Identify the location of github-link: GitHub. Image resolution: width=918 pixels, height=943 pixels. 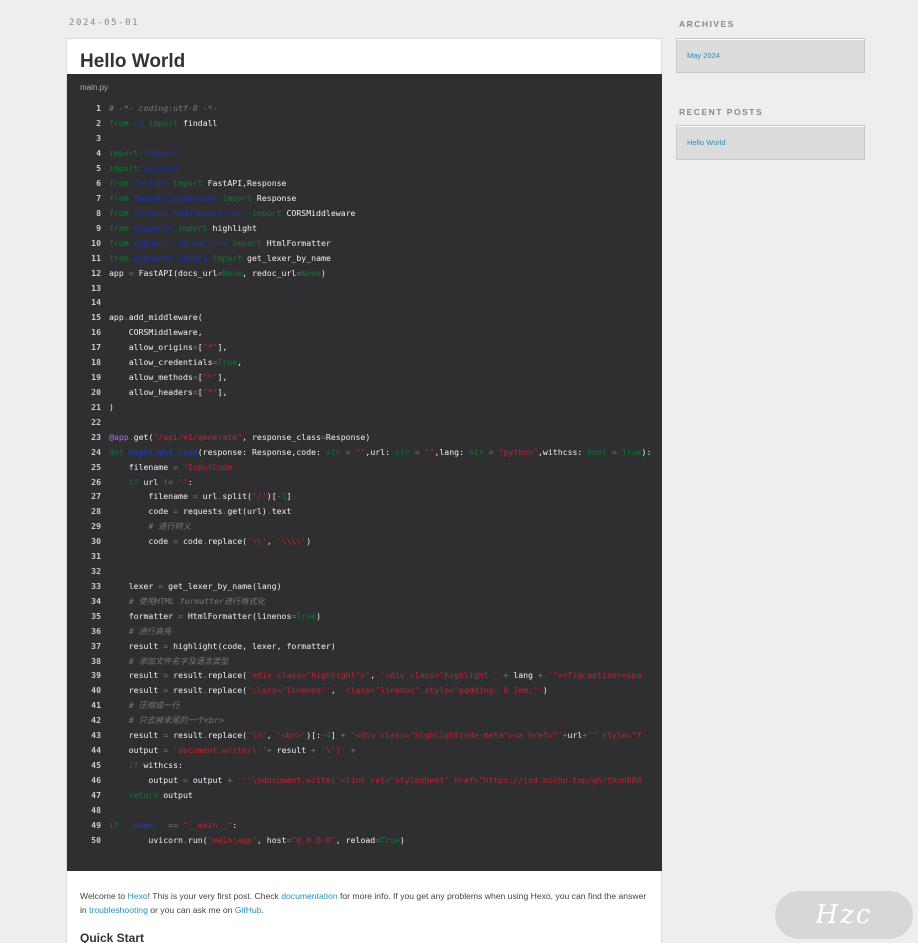
(248, 910).